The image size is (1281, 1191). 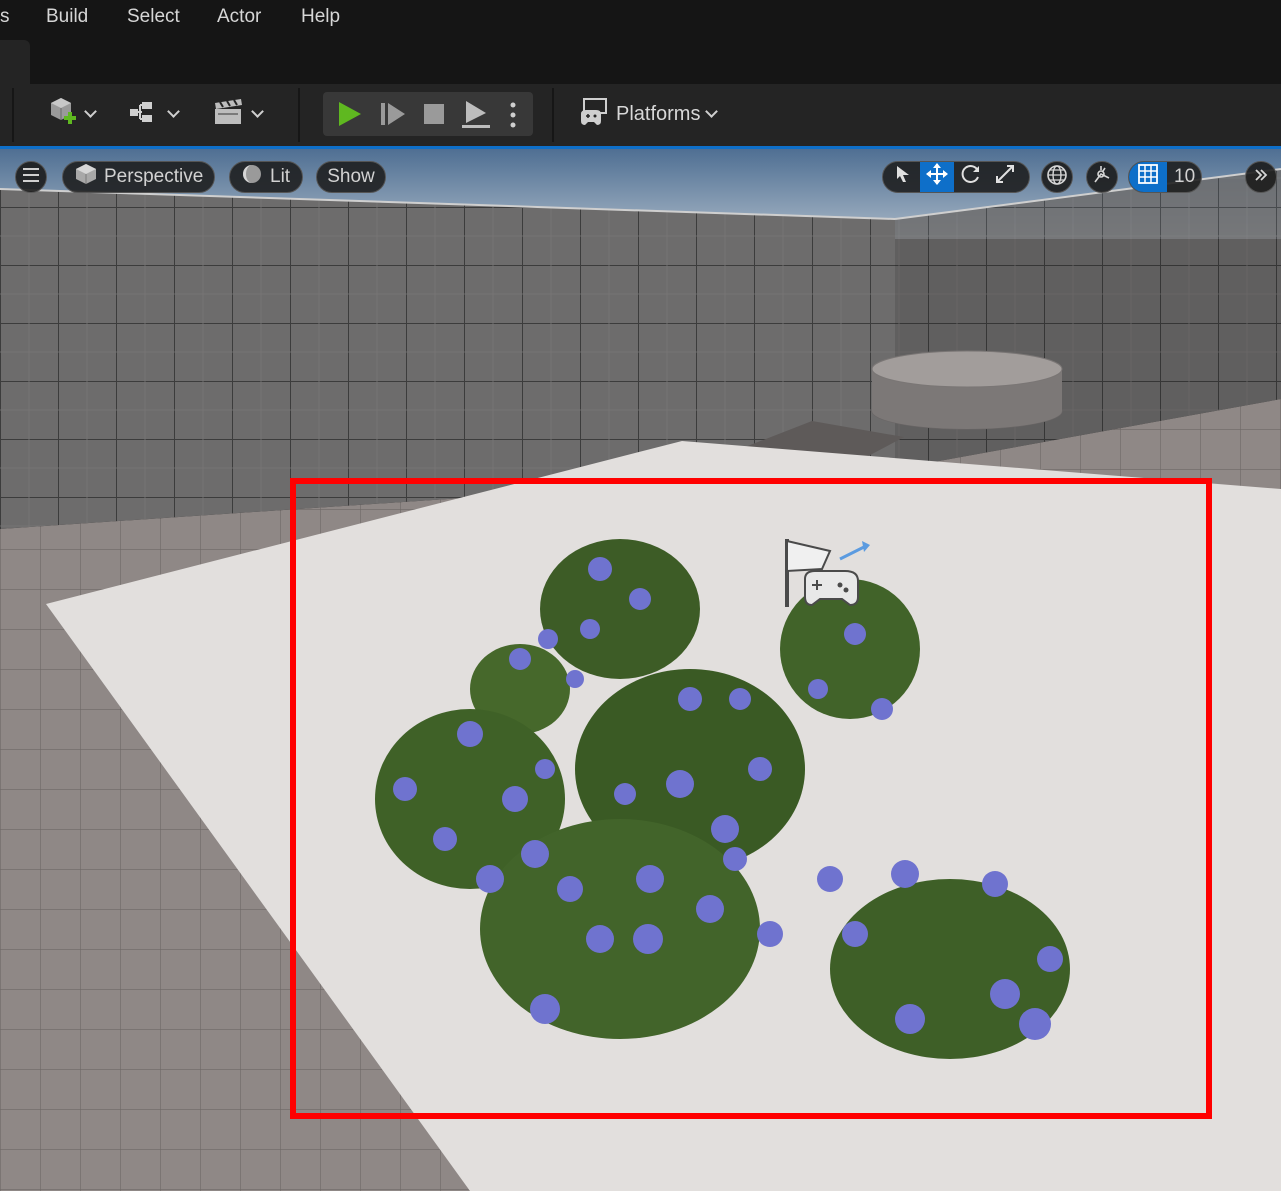 I want to click on translate-tool-button, so click(x=937, y=177).